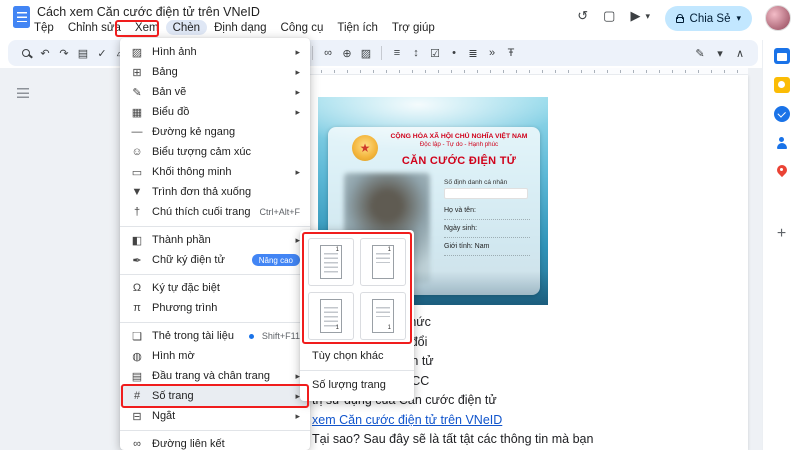  I want to click on menubar-item-view: Xem, so click(147, 27).